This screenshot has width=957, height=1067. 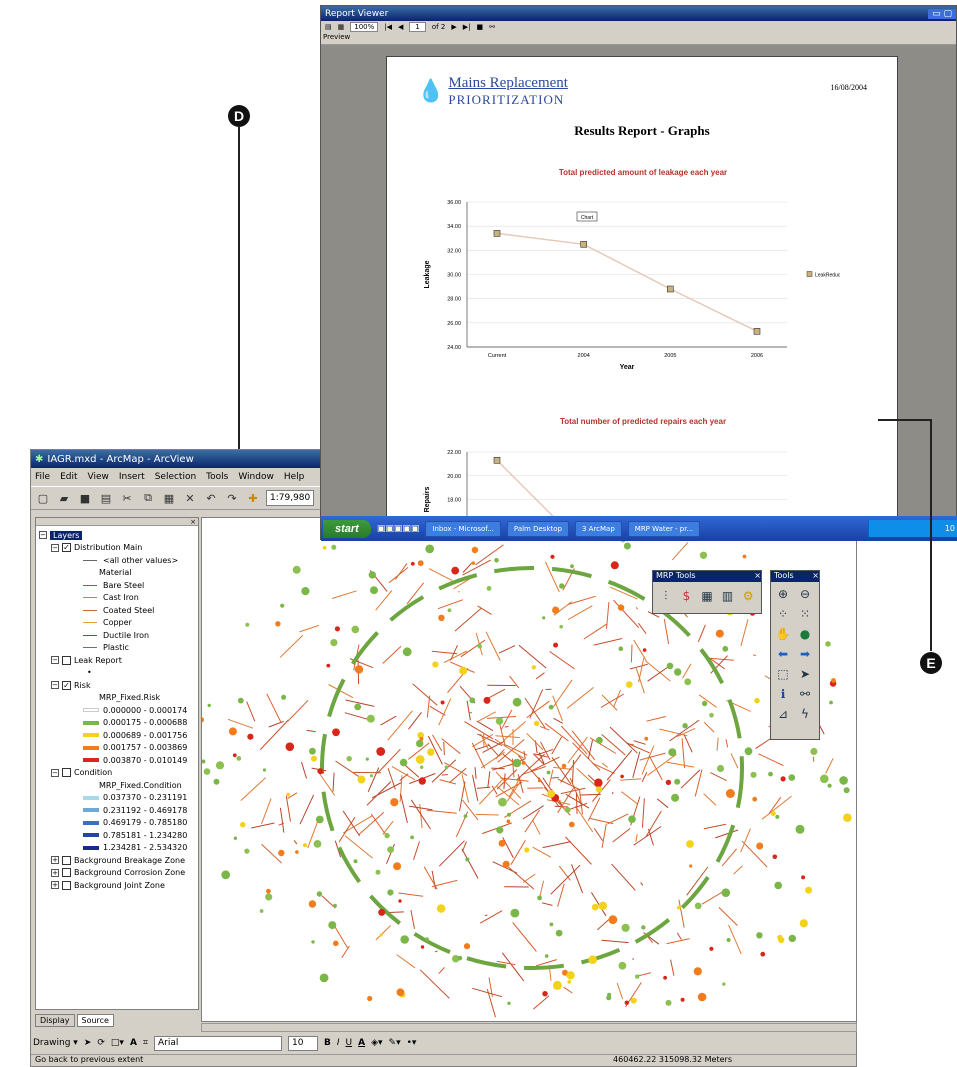 What do you see at coordinates (598, 528) in the screenshot?
I see `taskbar-item: 3 ArcMap` at bounding box center [598, 528].